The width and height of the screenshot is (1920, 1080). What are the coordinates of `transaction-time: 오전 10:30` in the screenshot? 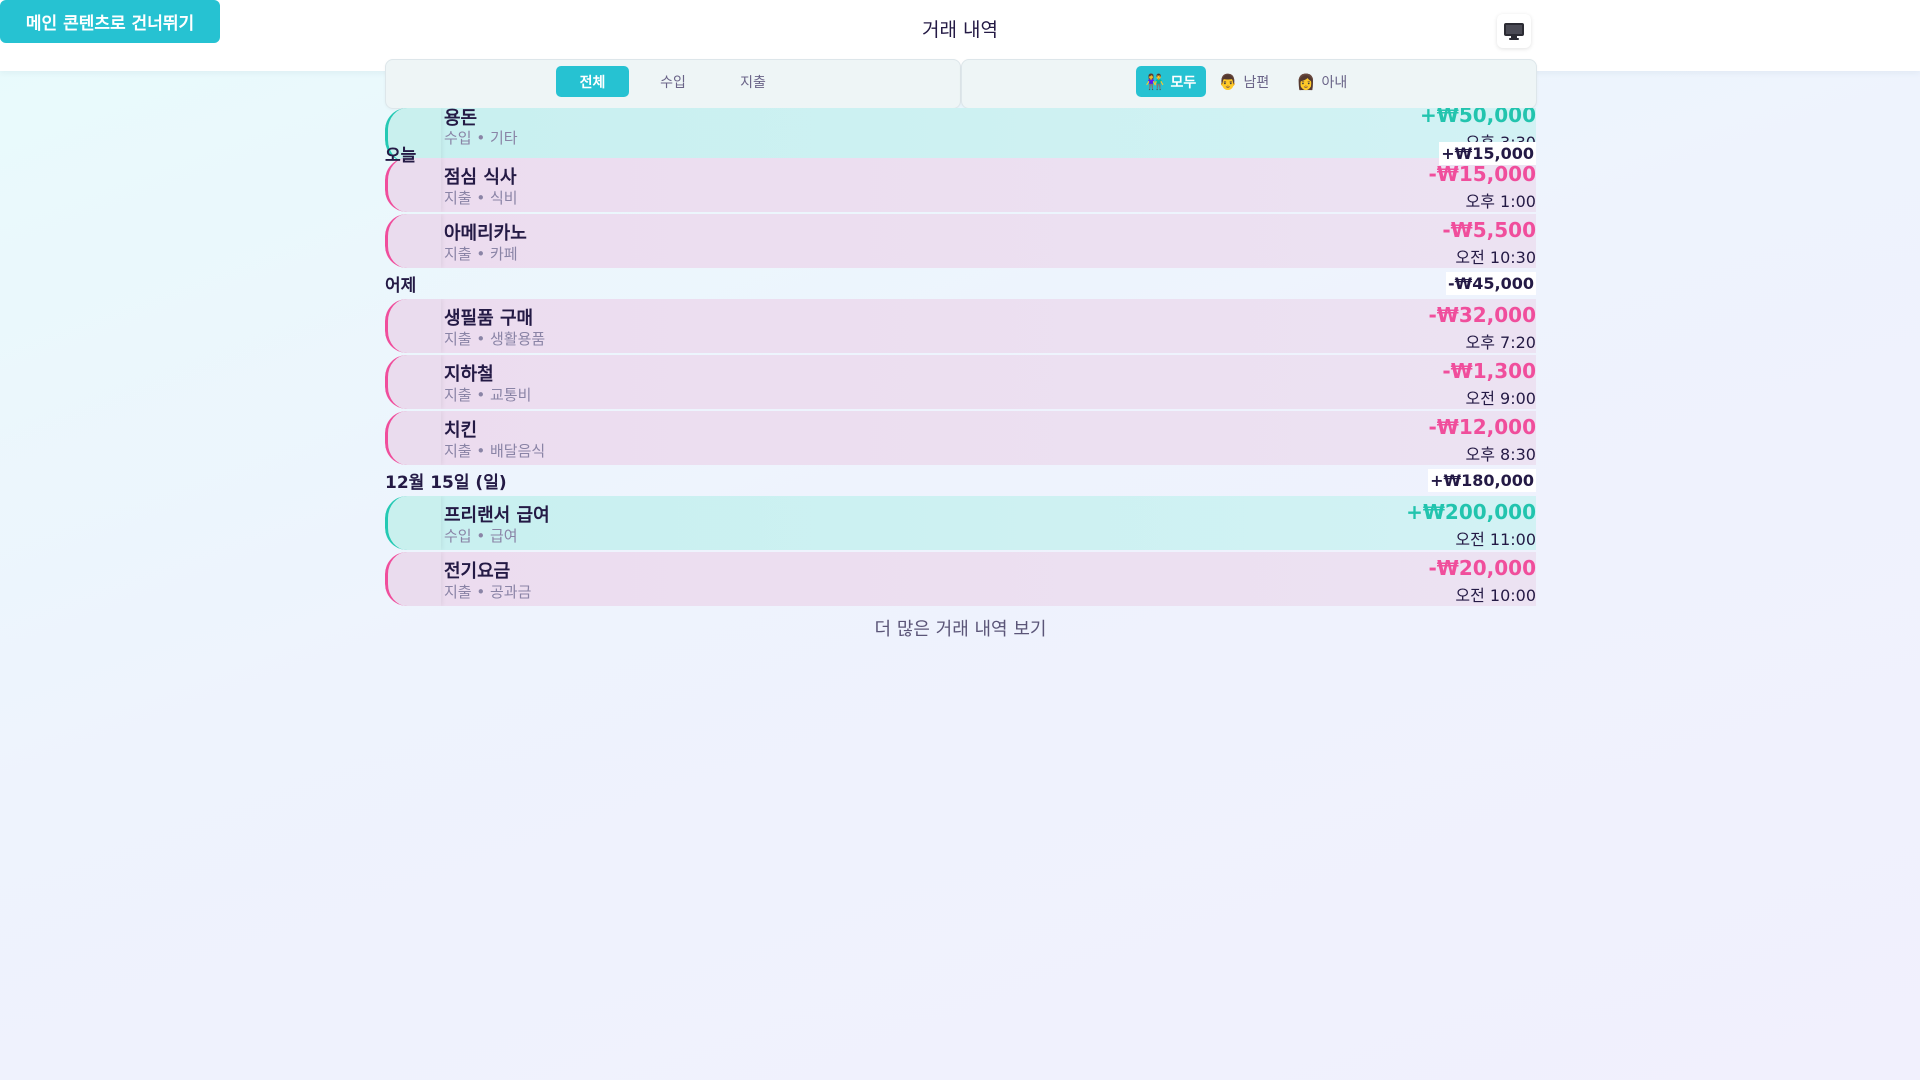 It's located at (1495, 257).